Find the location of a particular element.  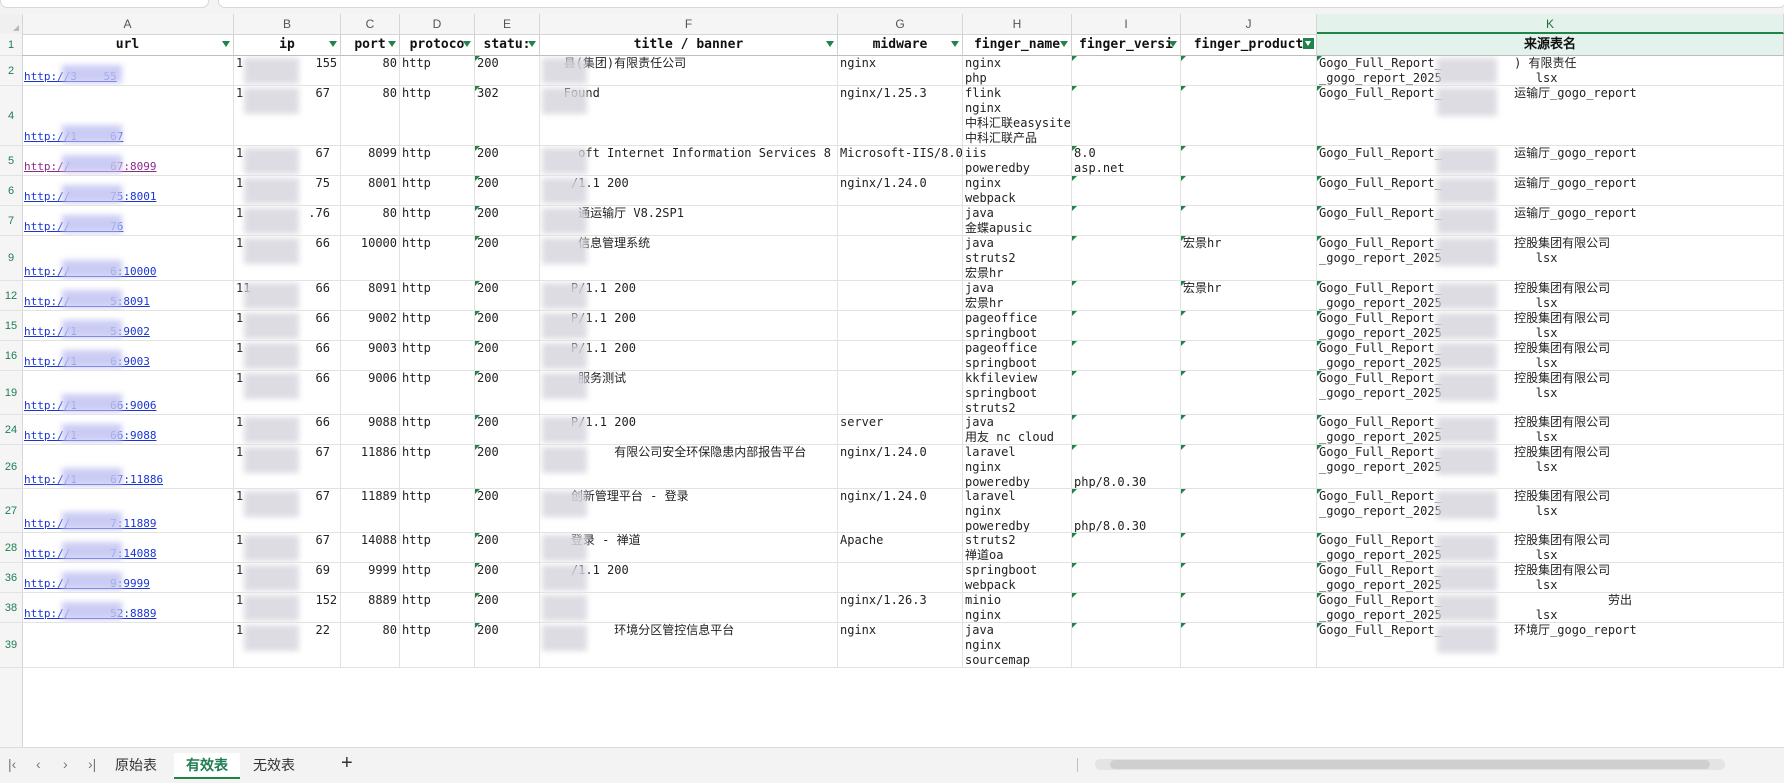

scrollbar-thumb is located at coordinates (1410, 764).